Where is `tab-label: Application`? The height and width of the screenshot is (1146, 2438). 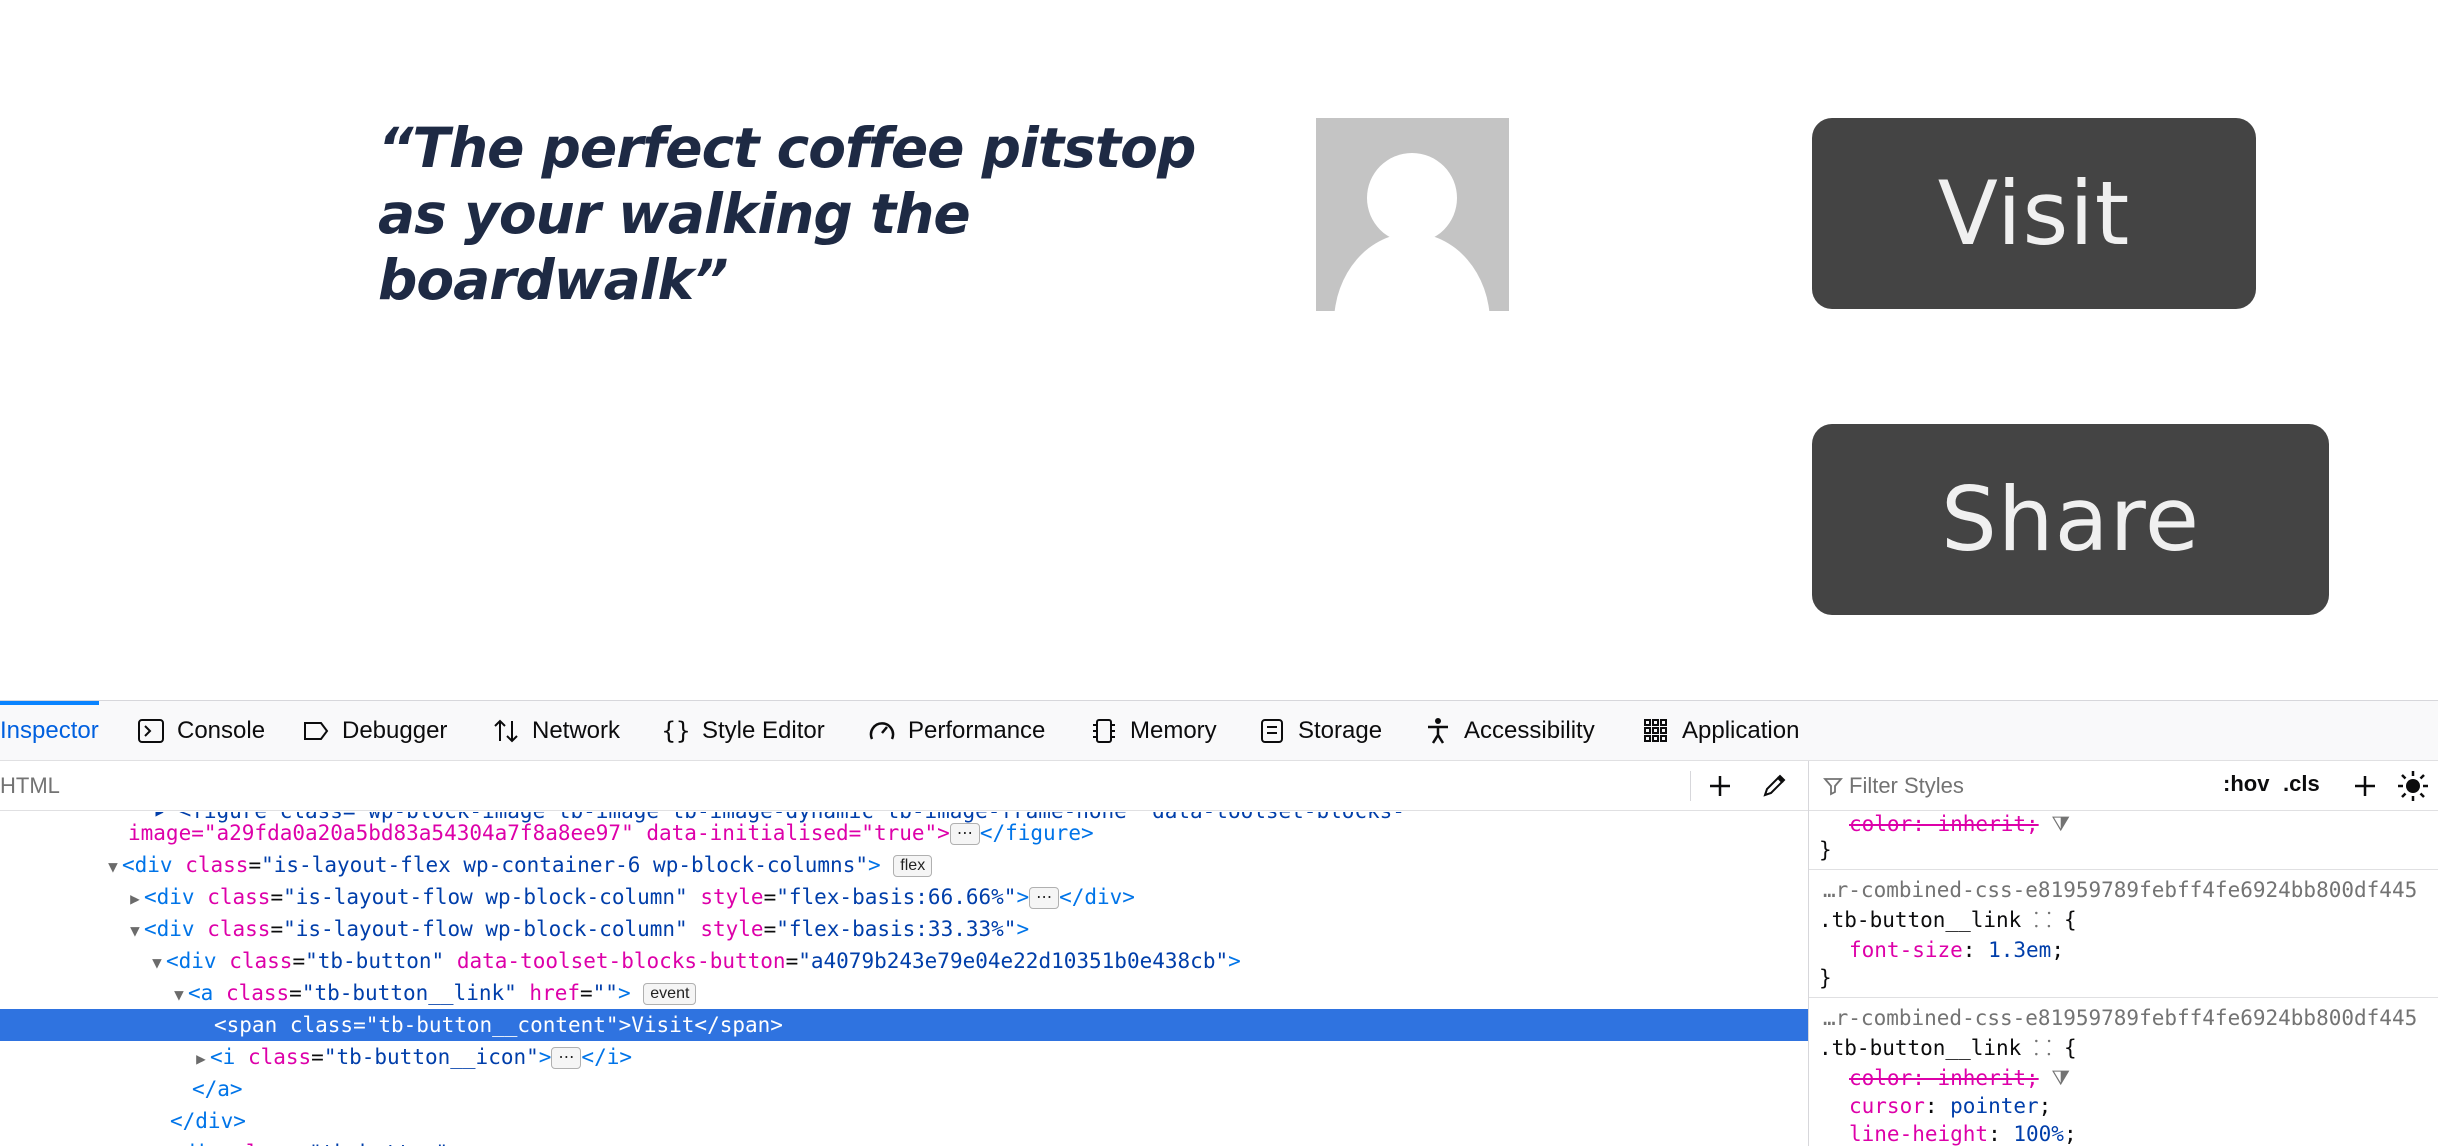 tab-label: Application is located at coordinates (1741, 730).